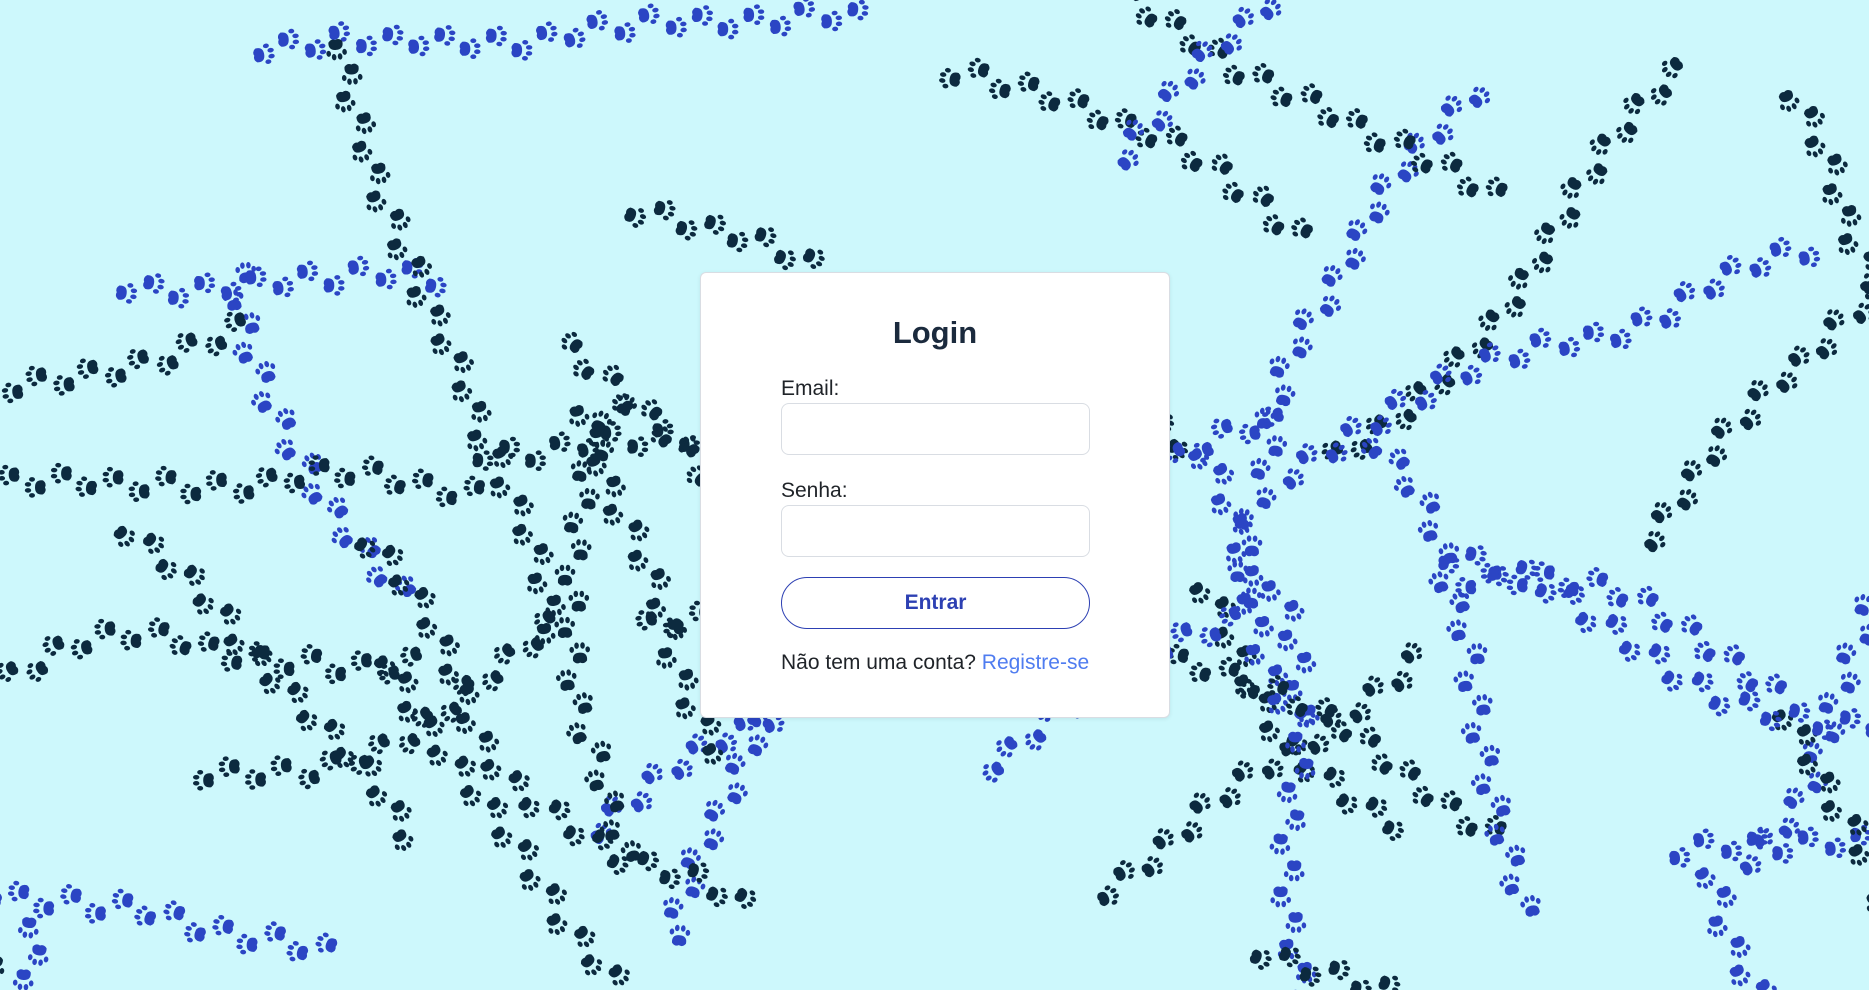  Describe the element at coordinates (935, 429) in the screenshot. I see `email-field` at that location.